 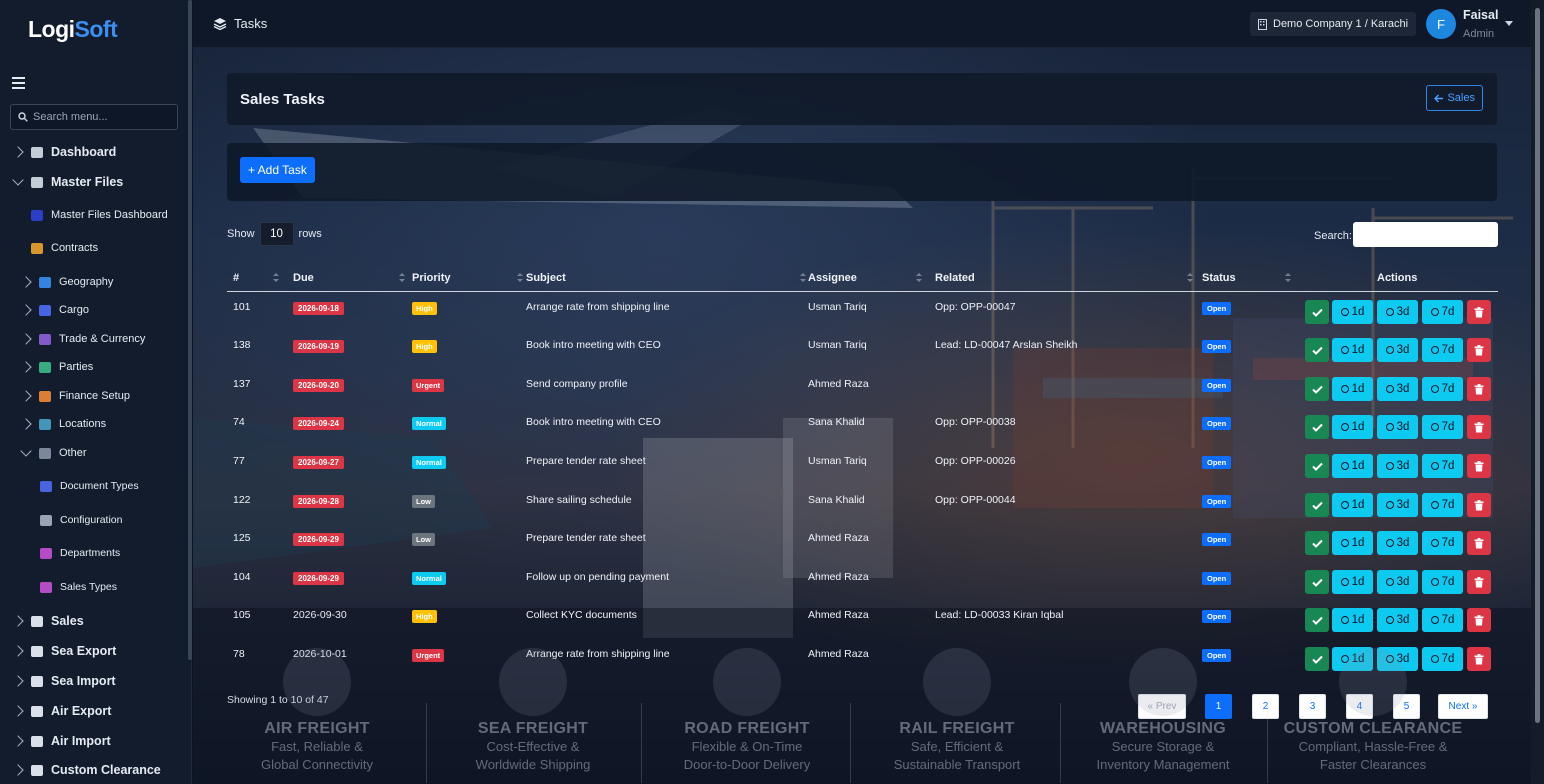 What do you see at coordinates (1537, 392) in the screenshot?
I see `page-scrollbar` at bounding box center [1537, 392].